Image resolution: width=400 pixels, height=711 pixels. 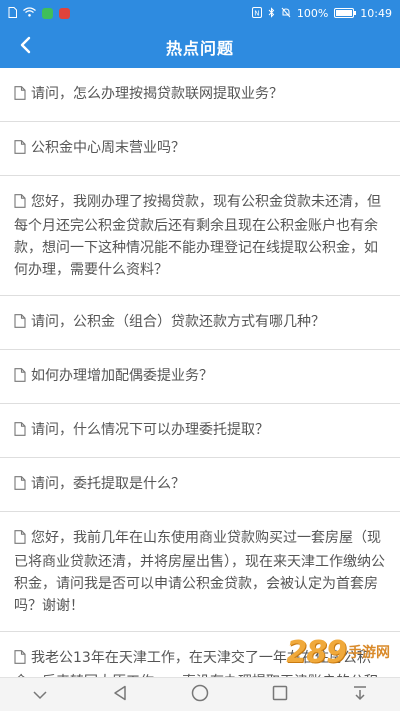 I want to click on question-text: 如何办理增加配偶委提业务？, so click(x=122, y=376).